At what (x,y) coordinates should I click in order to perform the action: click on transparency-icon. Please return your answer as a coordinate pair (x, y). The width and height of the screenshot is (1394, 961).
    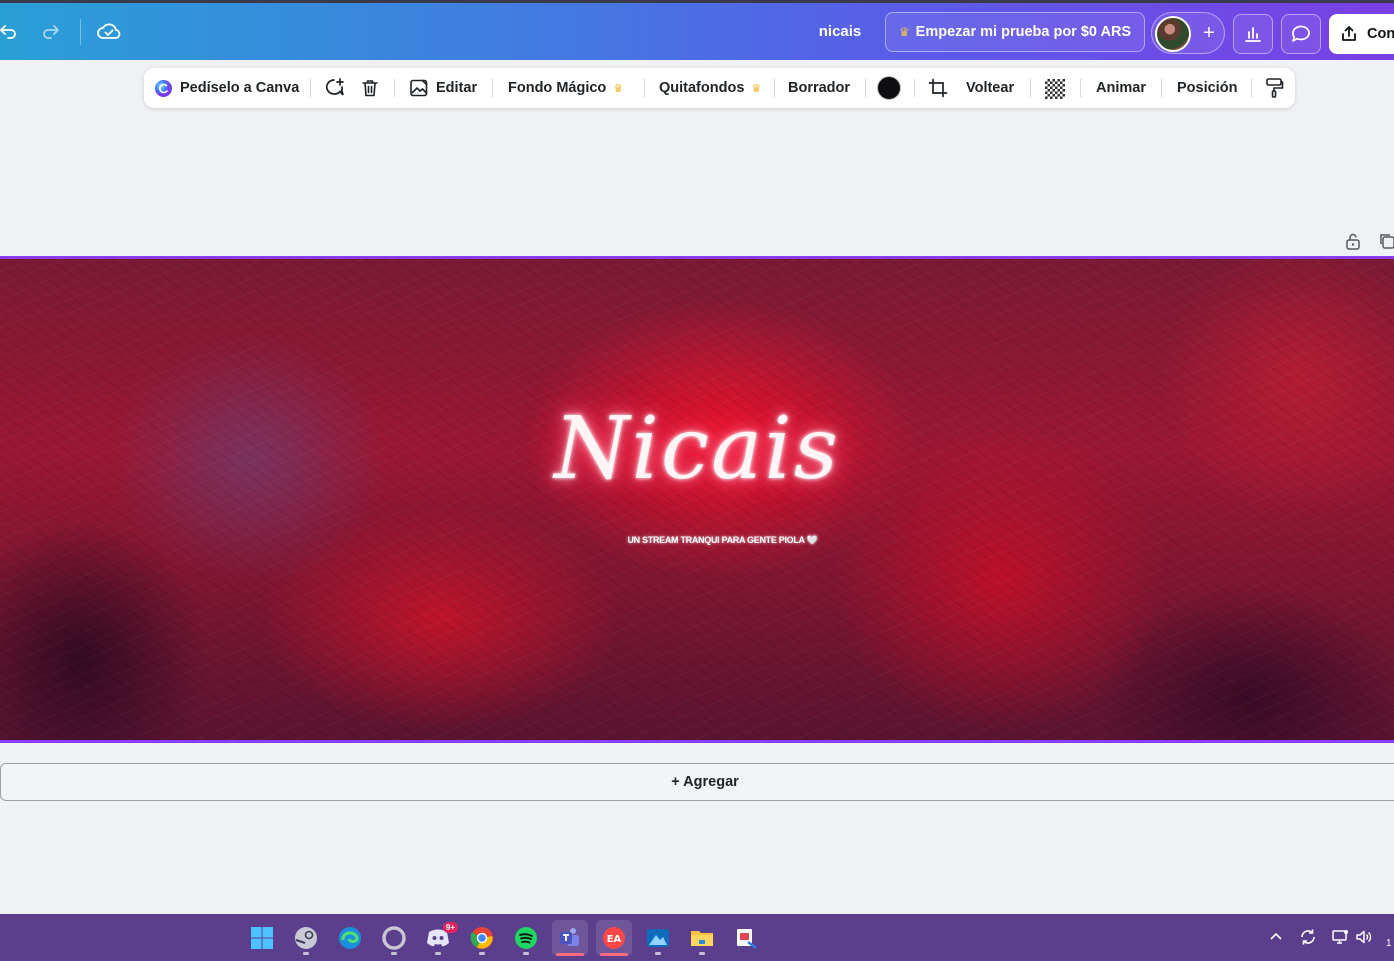
    Looking at the image, I should click on (1055, 89).